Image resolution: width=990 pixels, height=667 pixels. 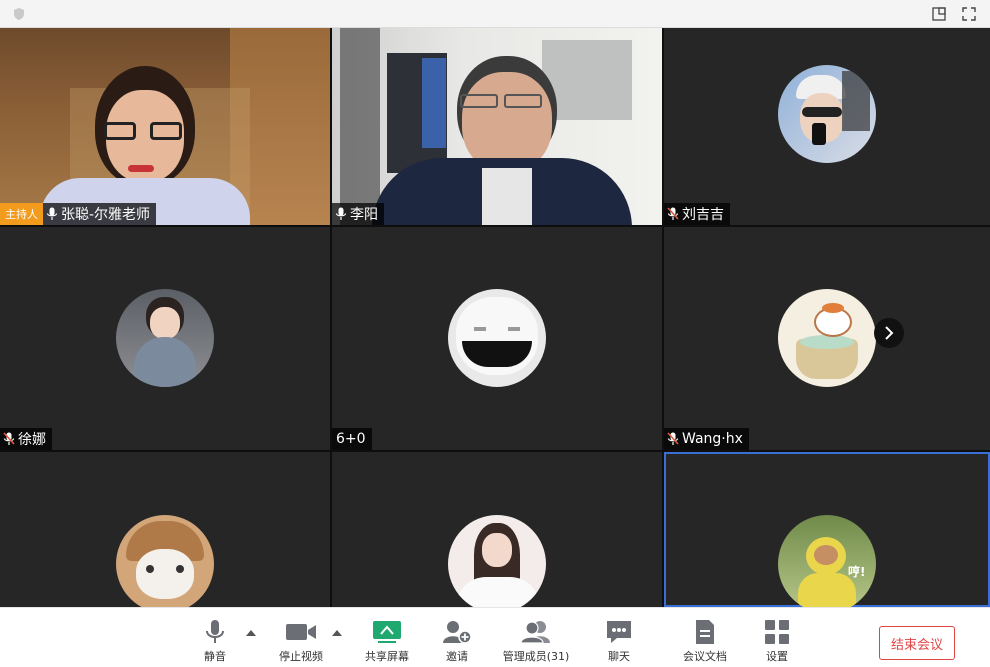 I want to click on participant-name: Wang·hx, so click(x=712, y=439).